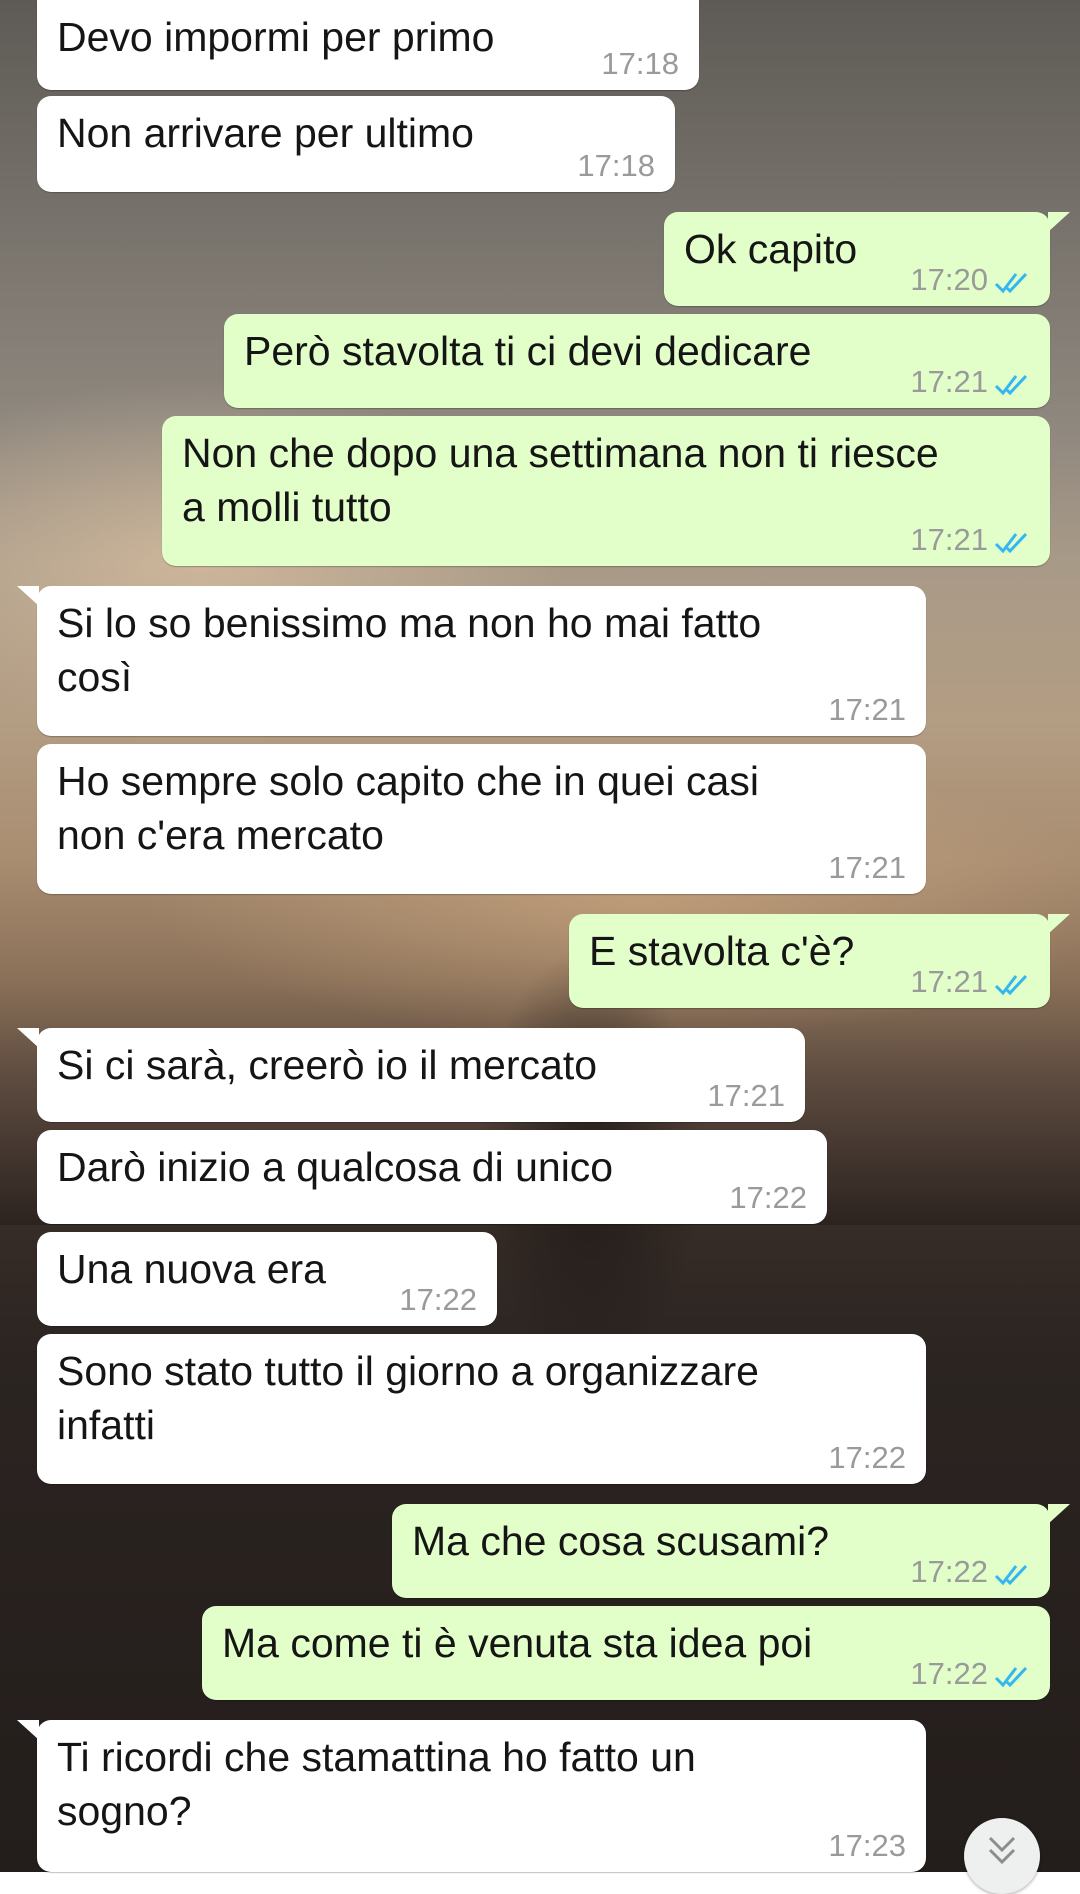  What do you see at coordinates (408, 1371) in the screenshot?
I see `message-text: Sono stato tutto il giorno a organizzare` at bounding box center [408, 1371].